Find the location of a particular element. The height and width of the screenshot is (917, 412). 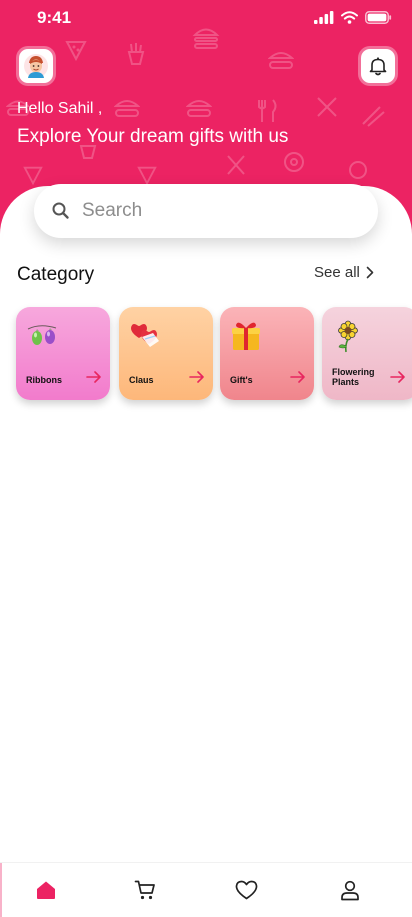

battery-icon is located at coordinates (378, 17).